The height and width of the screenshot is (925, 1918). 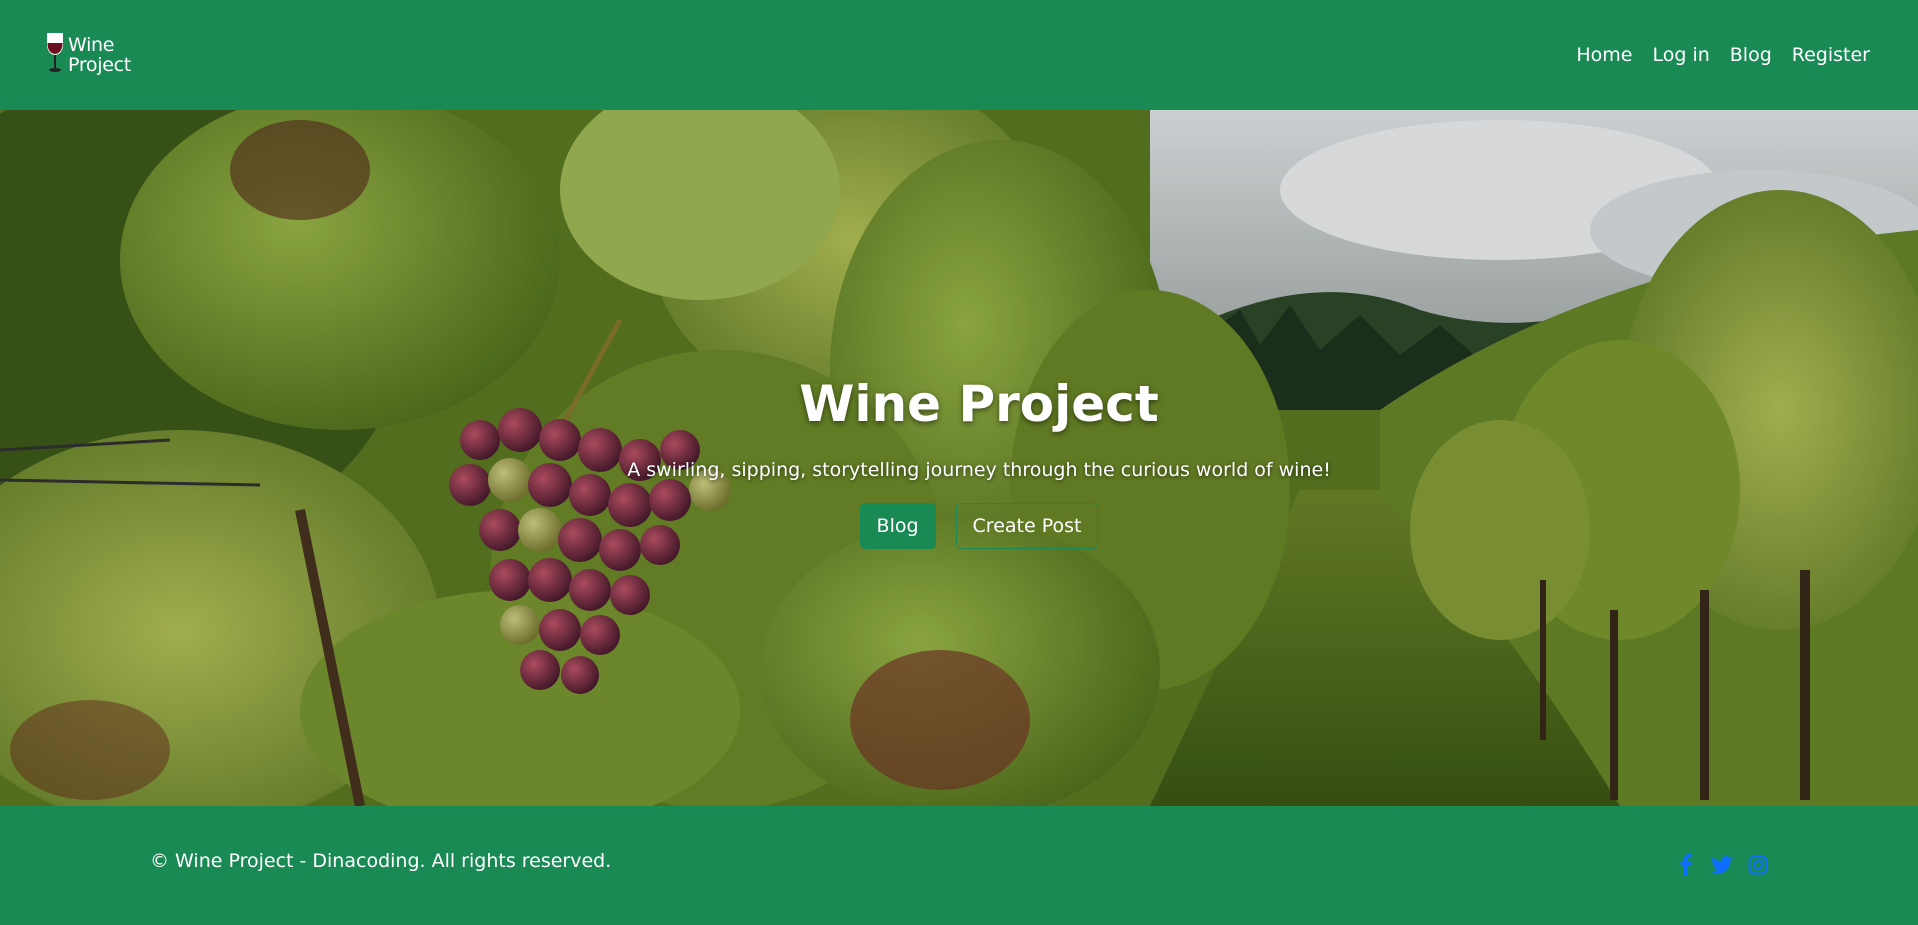 What do you see at coordinates (1758, 865) in the screenshot?
I see `instagram-icon` at bounding box center [1758, 865].